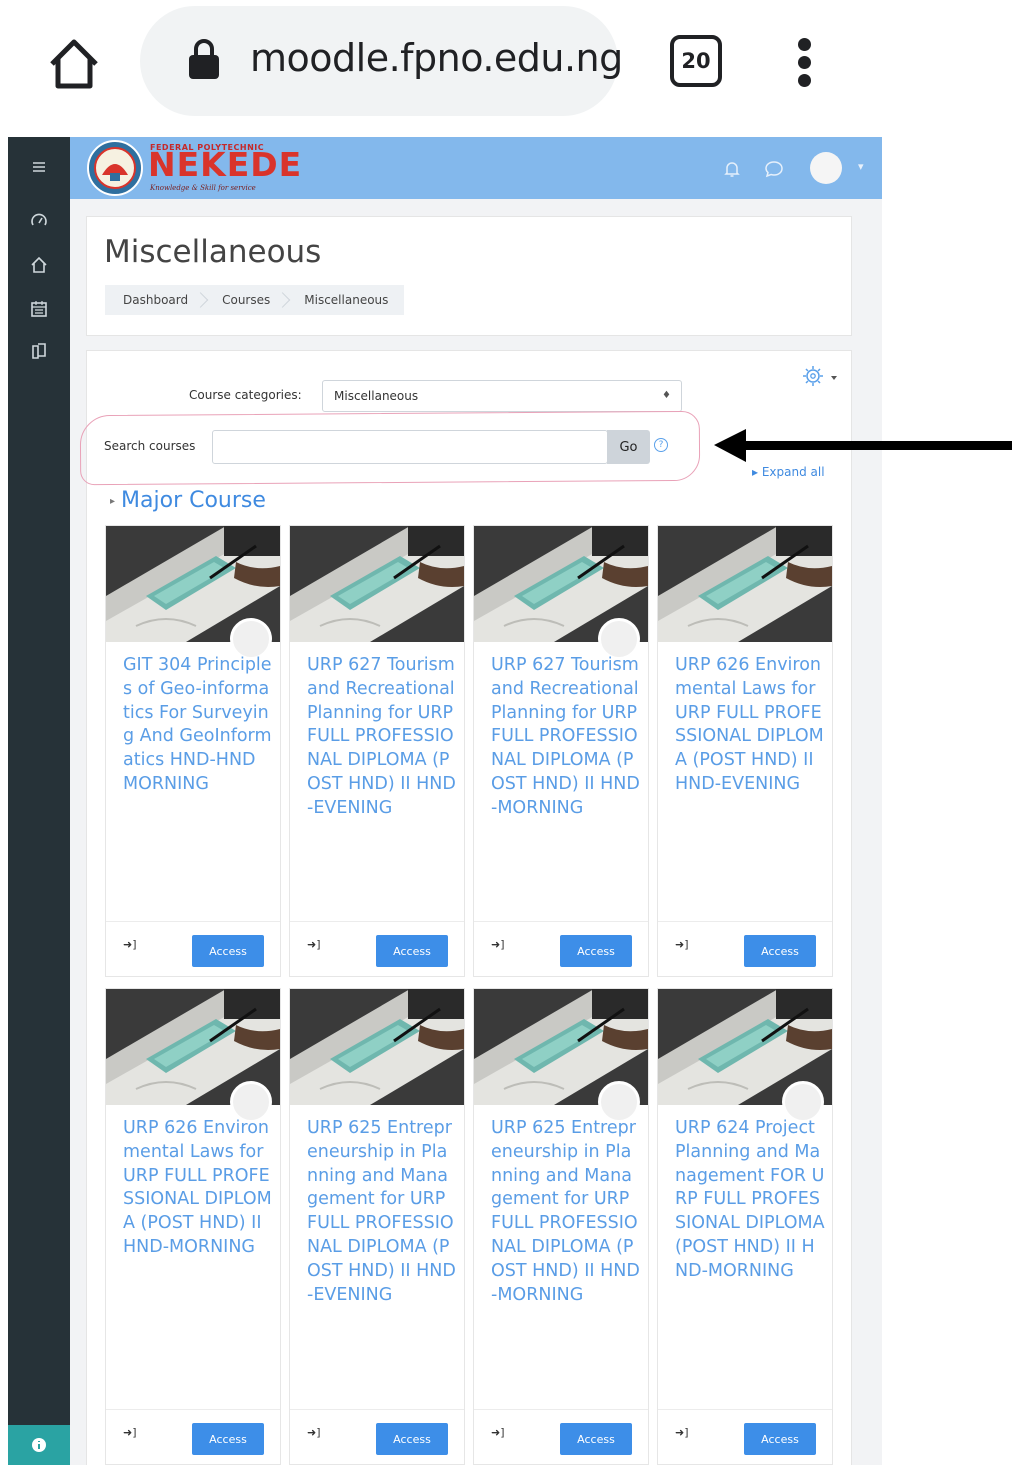  What do you see at coordinates (74, 64) in the screenshot?
I see `home-icon` at bounding box center [74, 64].